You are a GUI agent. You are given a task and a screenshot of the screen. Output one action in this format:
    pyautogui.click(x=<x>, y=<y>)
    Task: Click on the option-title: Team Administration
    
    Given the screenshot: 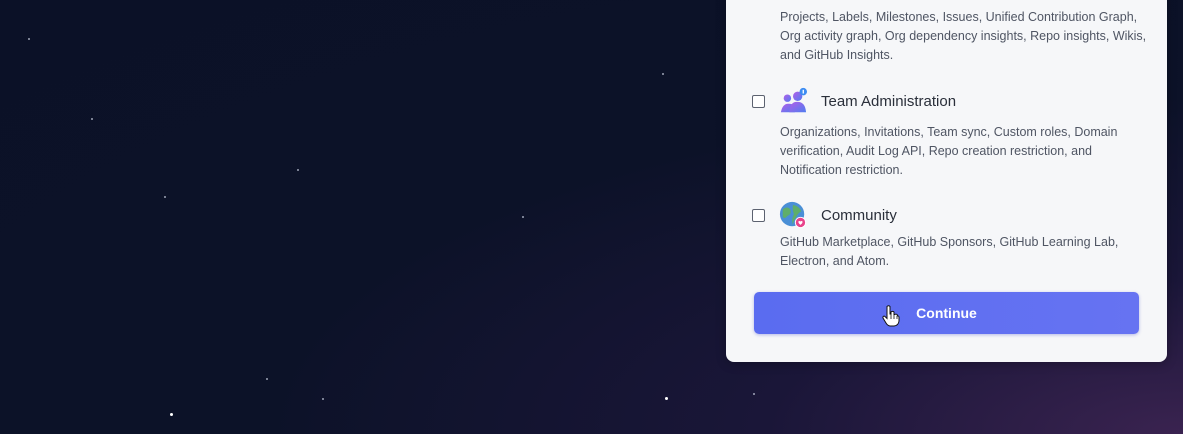 What is the action you would take?
    pyautogui.click(x=889, y=101)
    